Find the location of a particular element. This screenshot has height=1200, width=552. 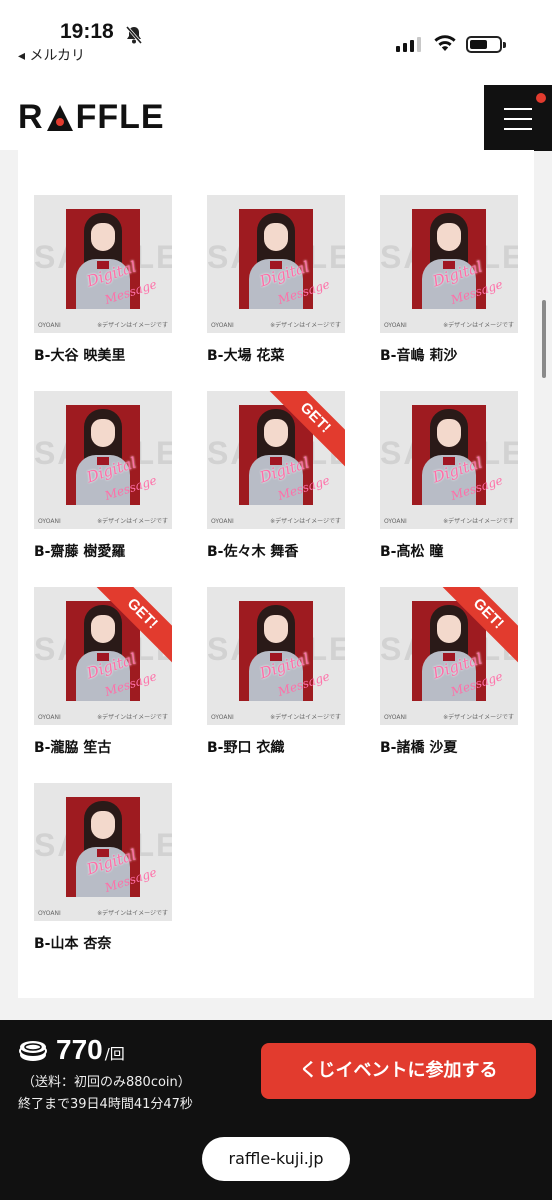

price-row: 770 /回 is located at coordinates (71, 1050).